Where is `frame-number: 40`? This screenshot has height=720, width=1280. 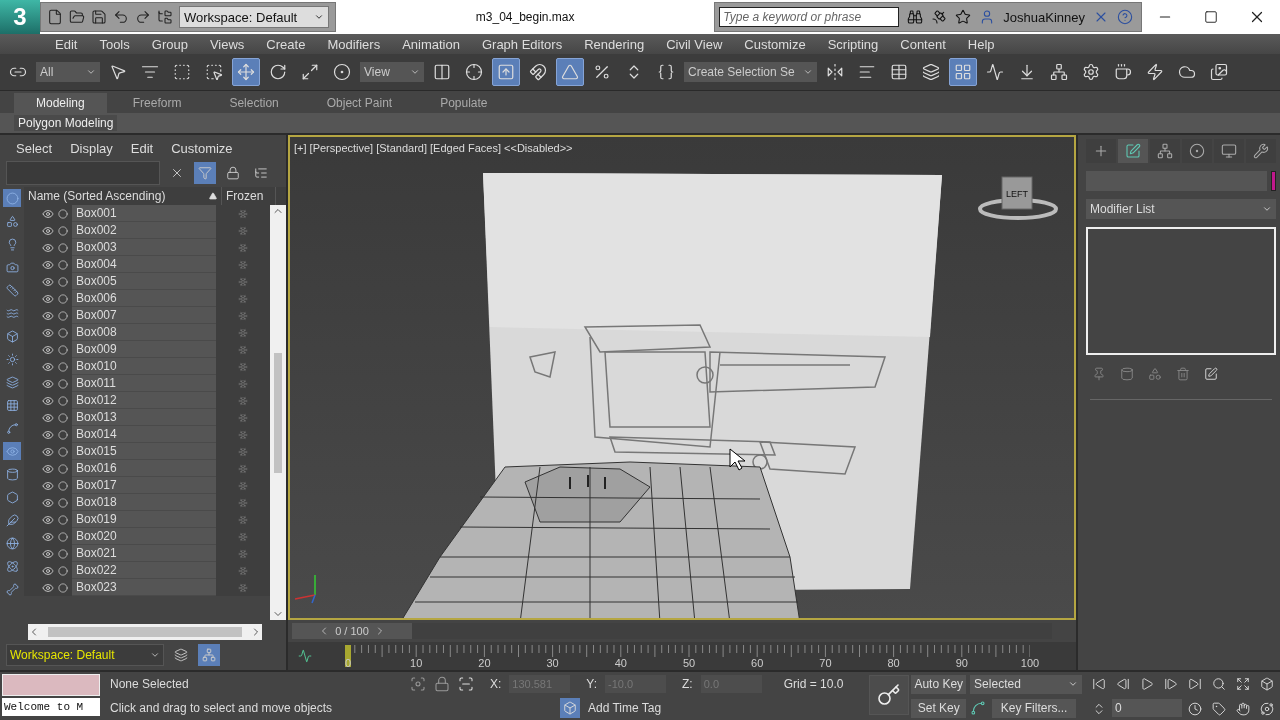 frame-number: 40 is located at coordinates (620, 663).